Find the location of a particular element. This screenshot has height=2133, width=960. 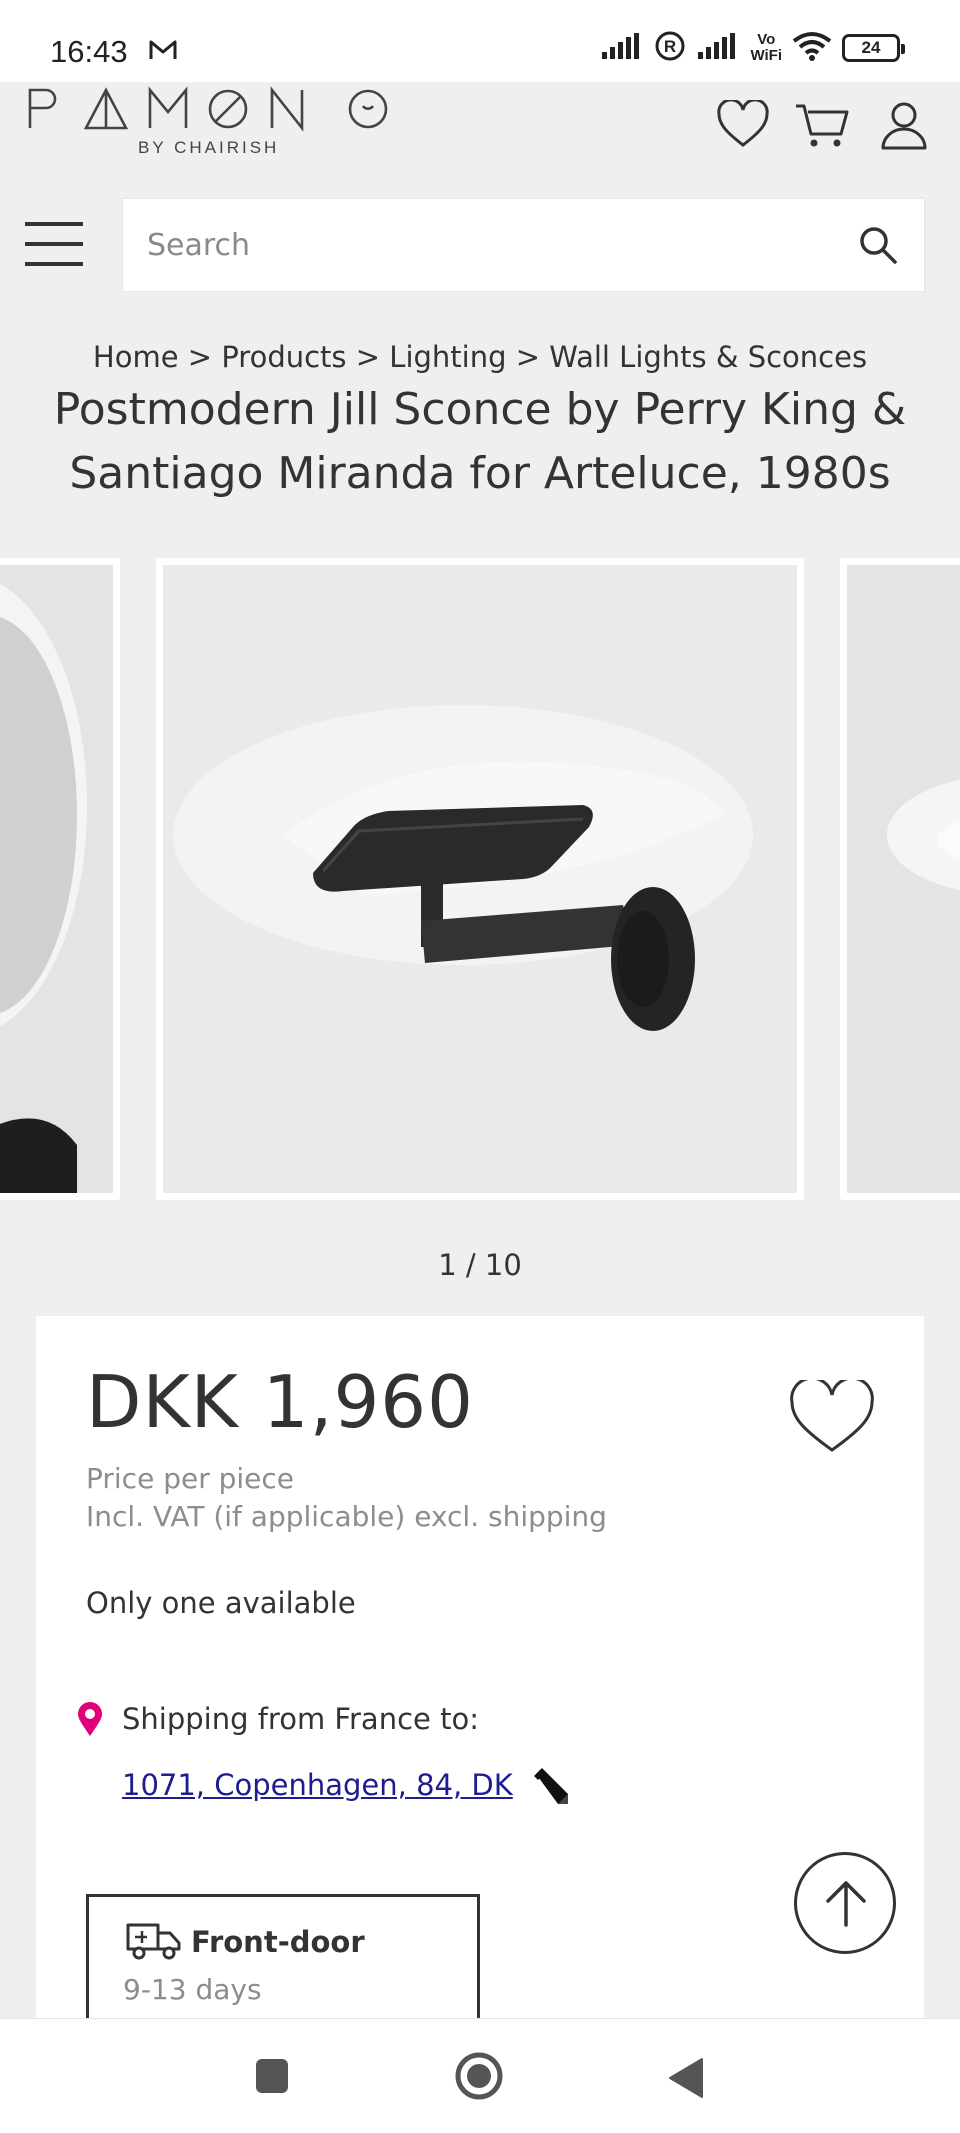

breadcrumb-wall-lights: Wall Lights & Sconces is located at coordinates (708, 357).